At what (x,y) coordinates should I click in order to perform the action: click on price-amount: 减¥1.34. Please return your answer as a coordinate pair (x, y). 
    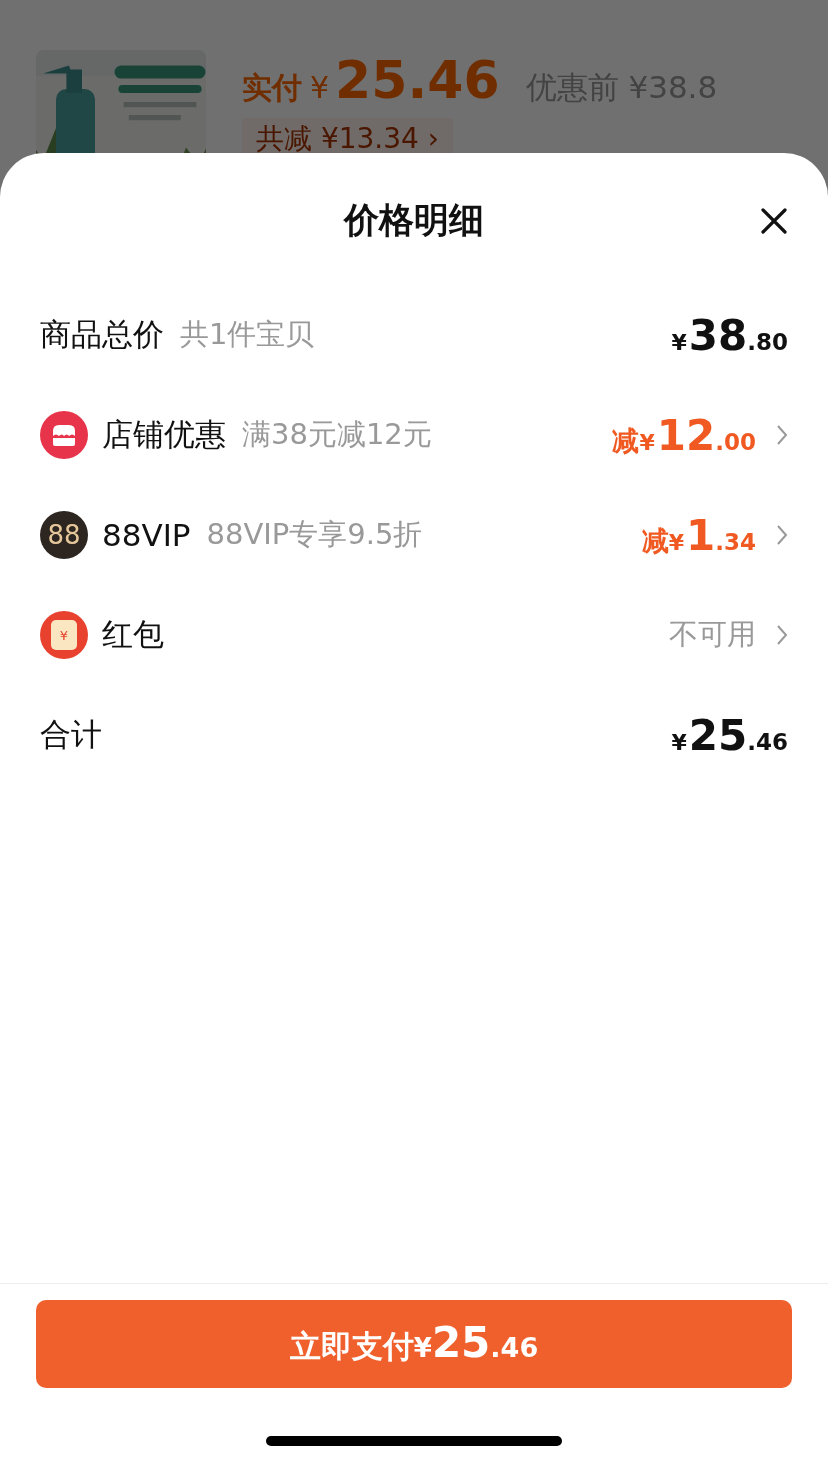
    Looking at the image, I should click on (698, 535).